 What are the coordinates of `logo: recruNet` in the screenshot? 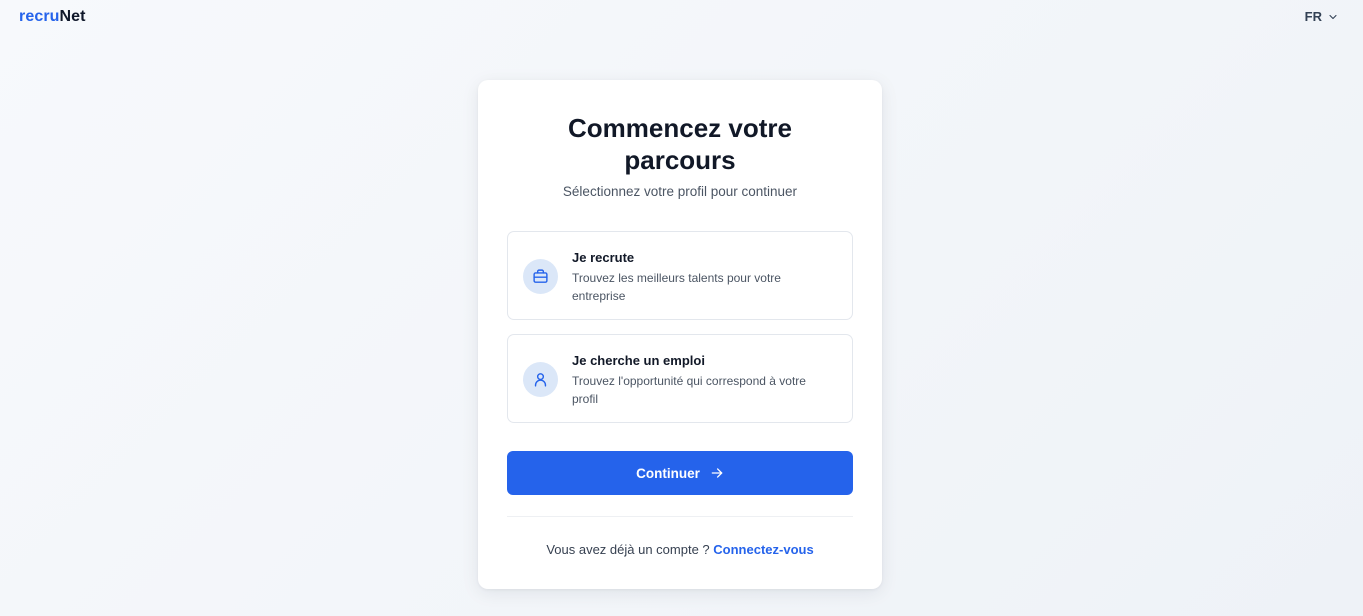 It's located at (52, 17).